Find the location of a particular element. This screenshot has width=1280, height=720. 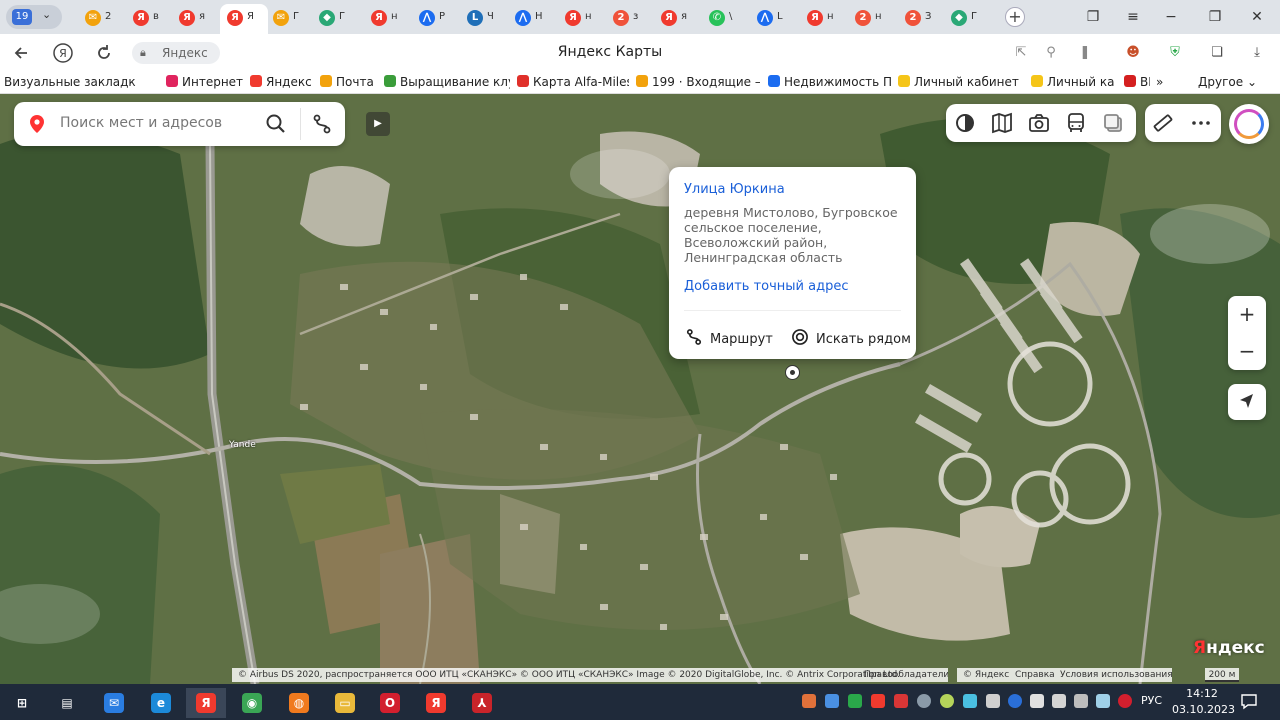

shield-icon: ⛨ is located at coordinates (1175, 53).